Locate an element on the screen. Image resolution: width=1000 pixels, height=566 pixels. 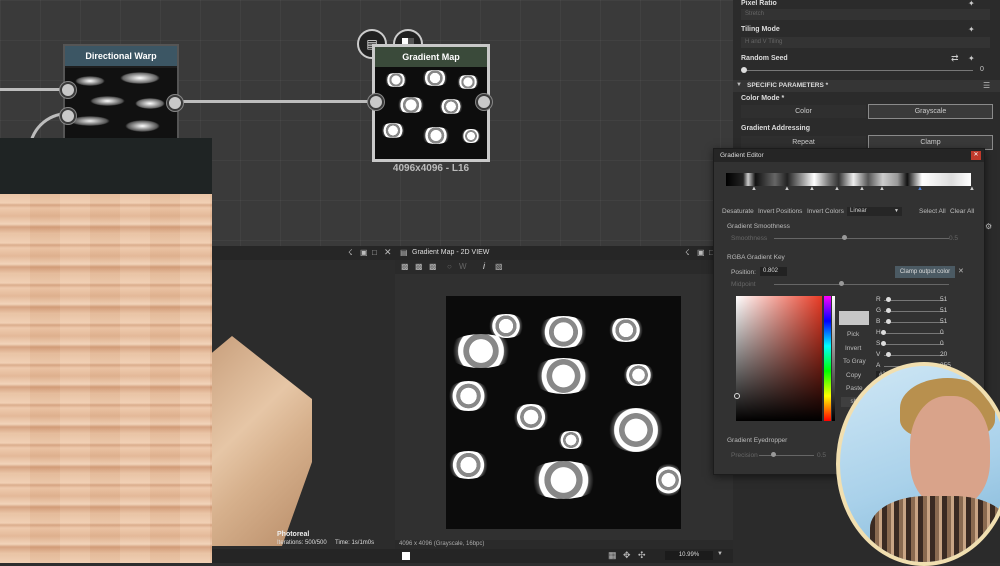
precision-slider is located at coordinates (786, 455).